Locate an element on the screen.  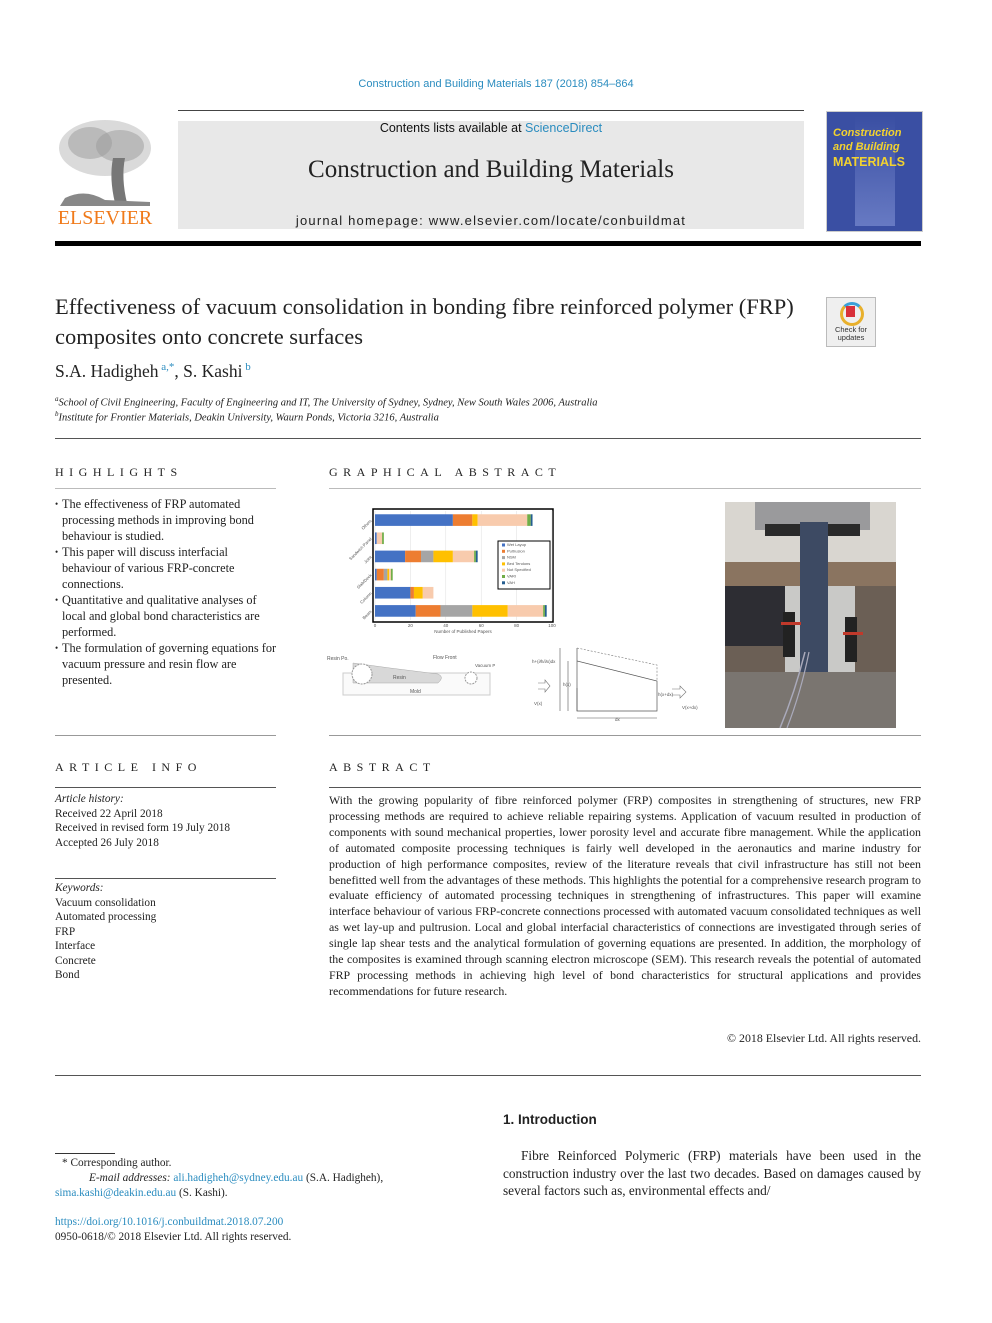
email-link-kashi: sima.kashi@deakin.edu.au is located at coordinates (115, 1193).